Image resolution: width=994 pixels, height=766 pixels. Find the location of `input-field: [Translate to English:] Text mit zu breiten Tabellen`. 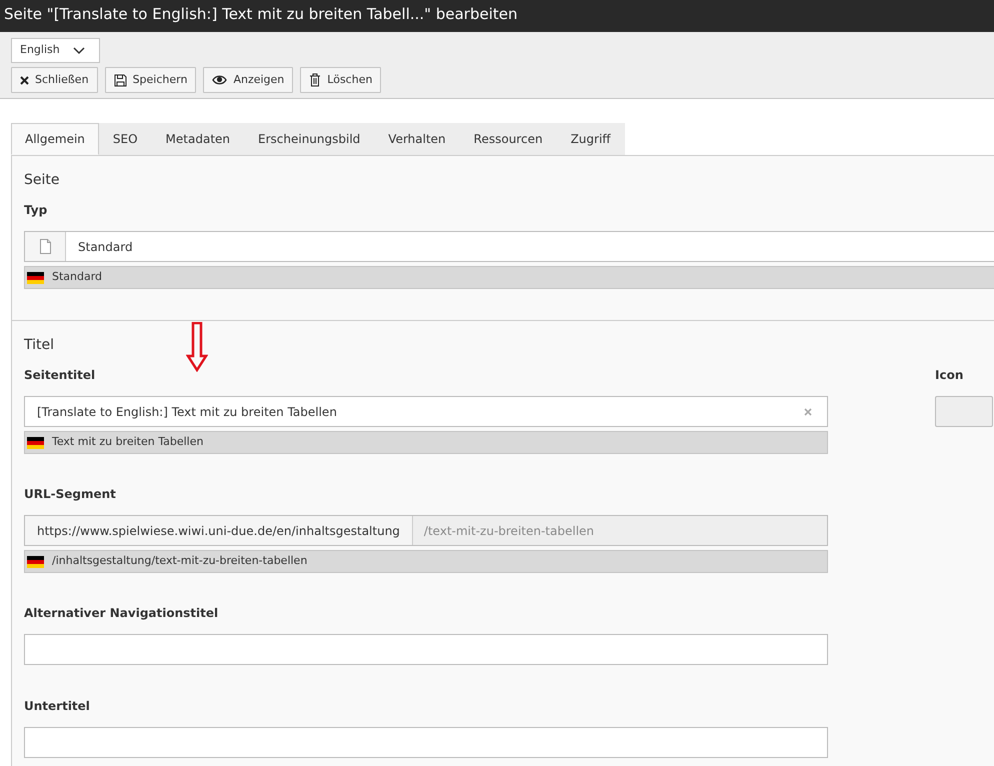

input-field: [Translate to English:] Text mit zu breiten Tabellen is located at coordinates (426, 411).